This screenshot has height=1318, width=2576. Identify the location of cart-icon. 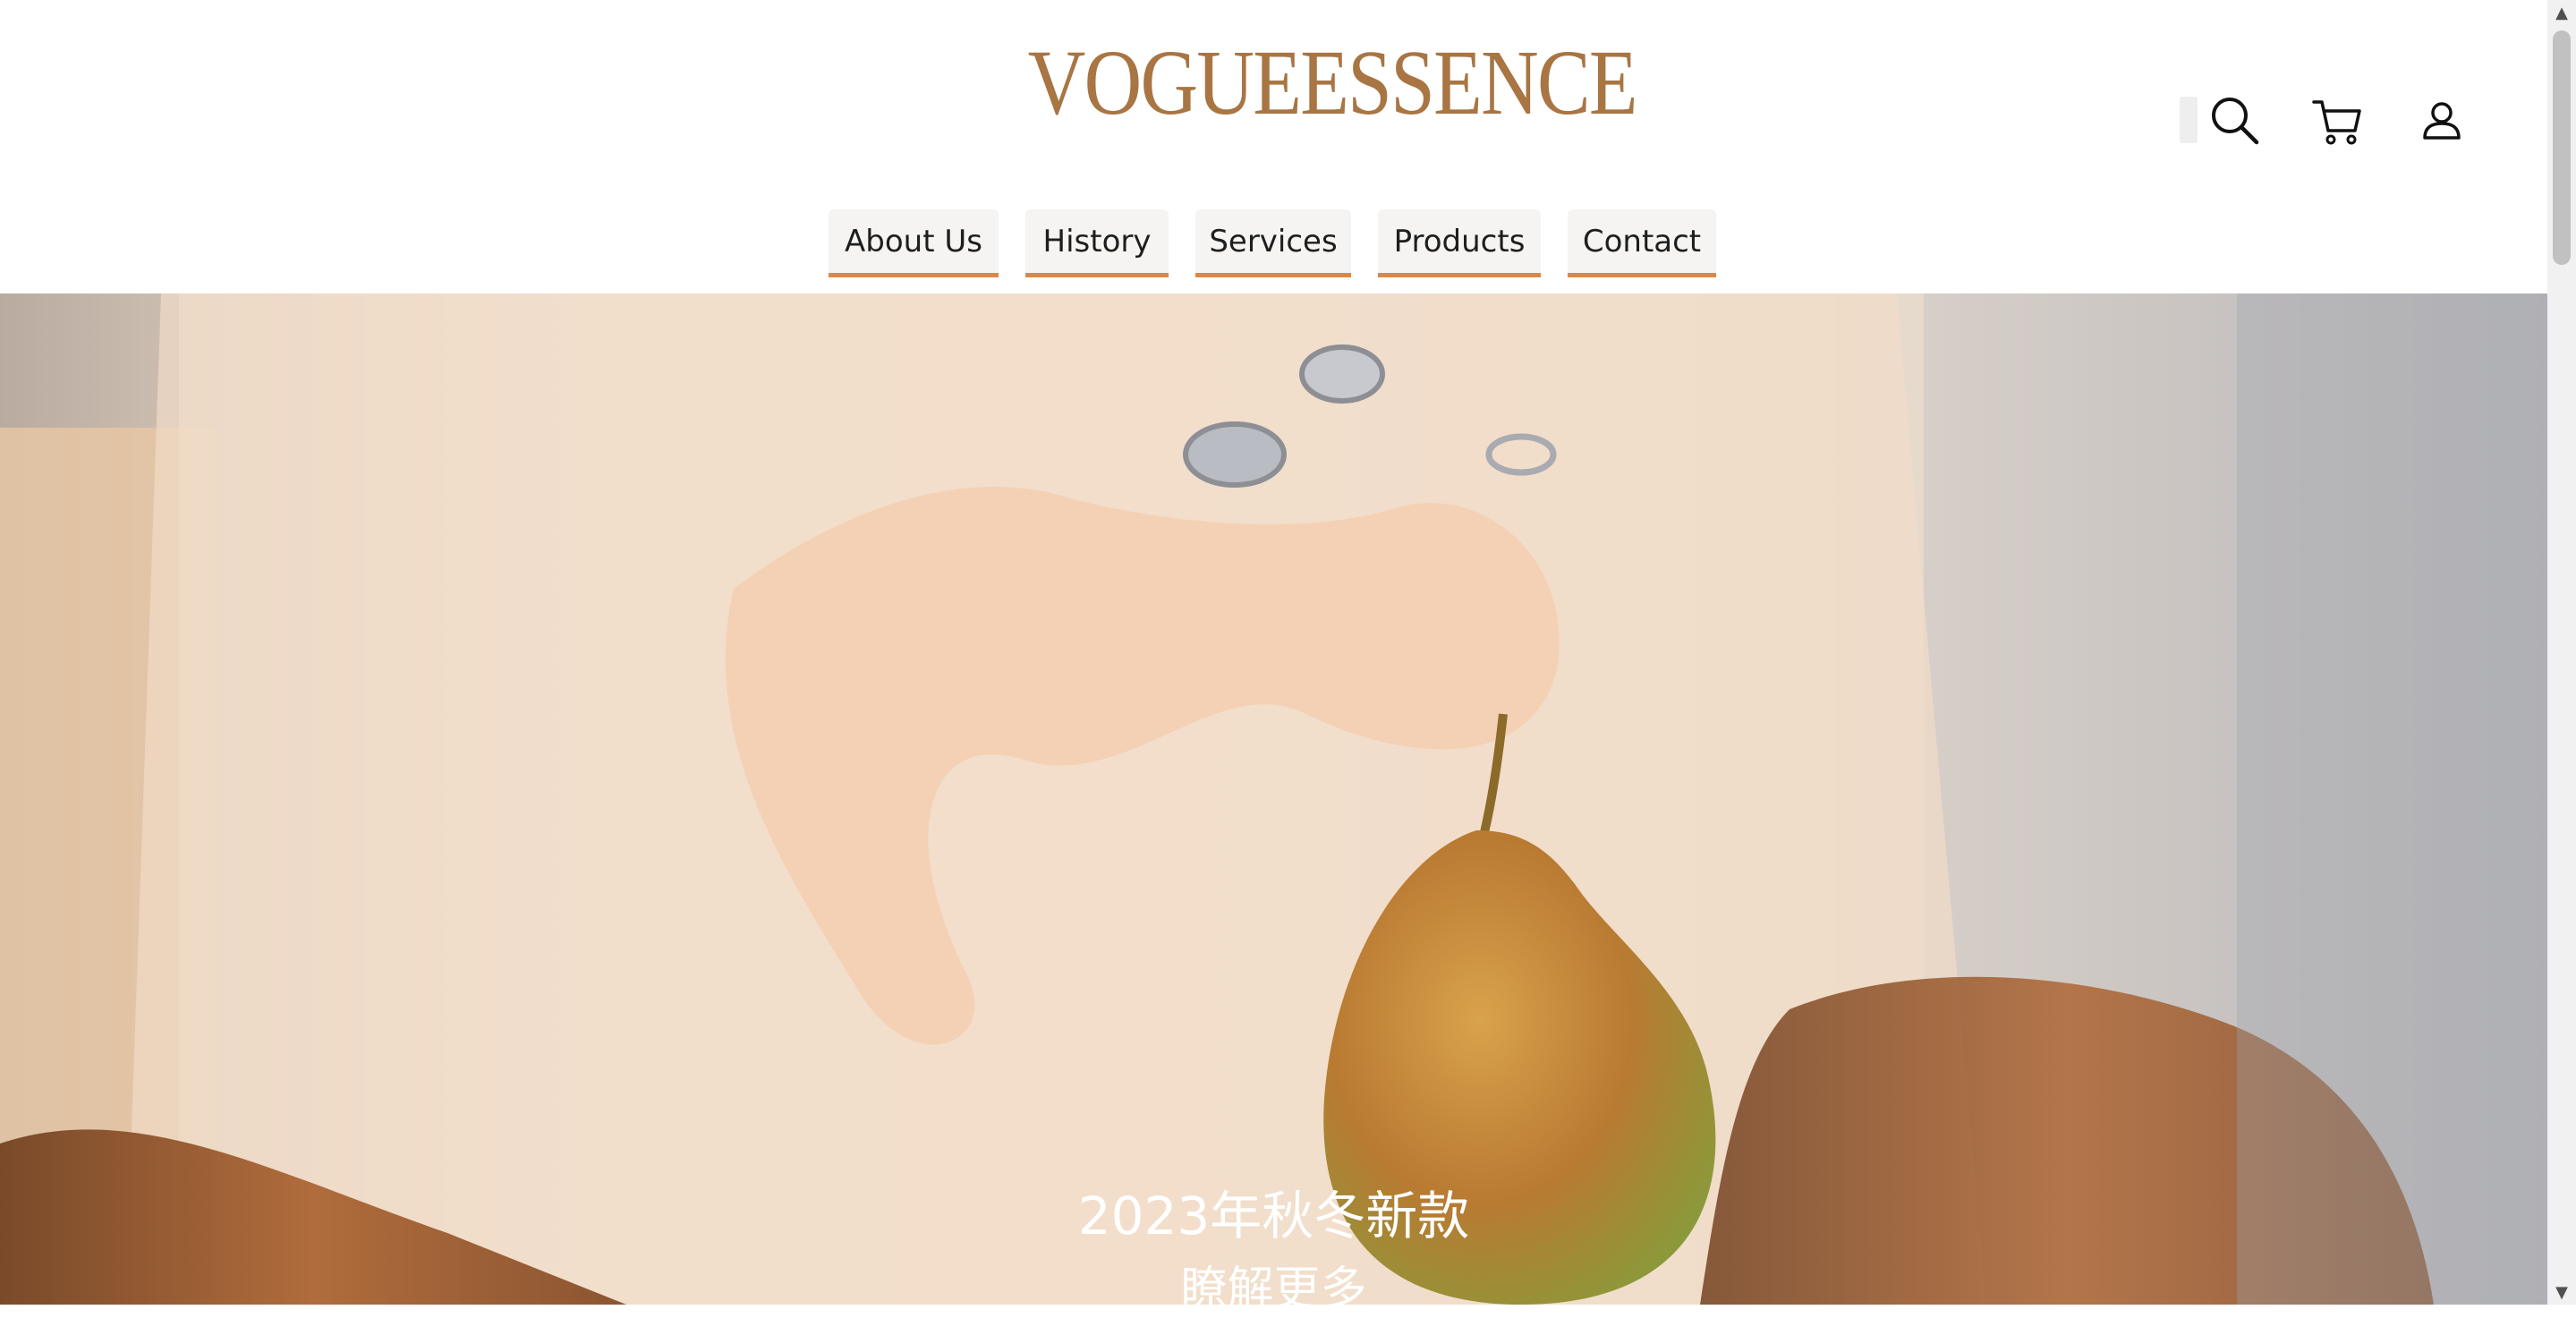
(2338, 121).